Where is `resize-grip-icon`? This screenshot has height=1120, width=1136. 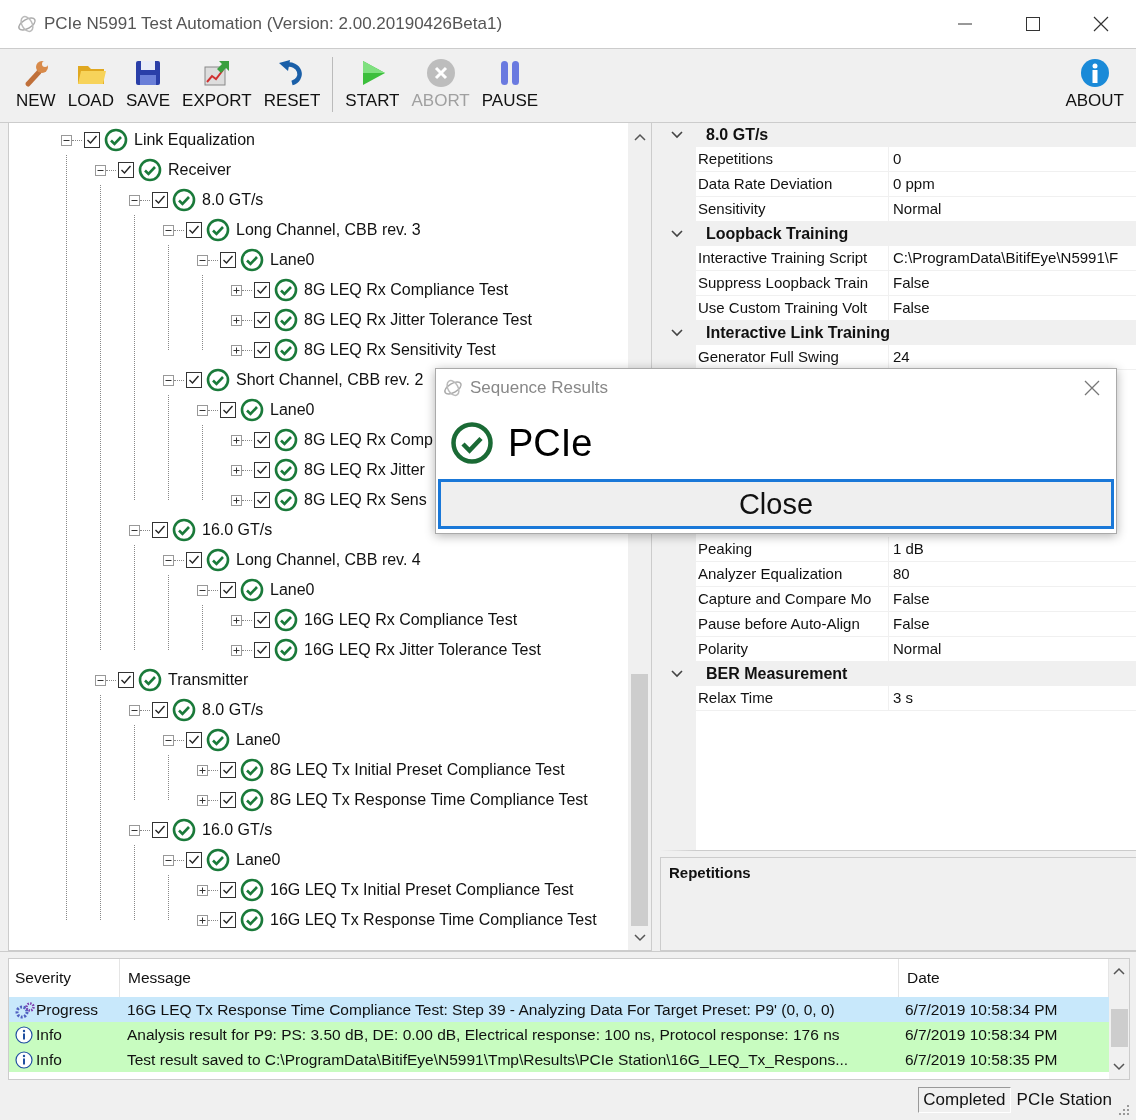
resize-grip-icon is located at coordinates (1124, 1110).